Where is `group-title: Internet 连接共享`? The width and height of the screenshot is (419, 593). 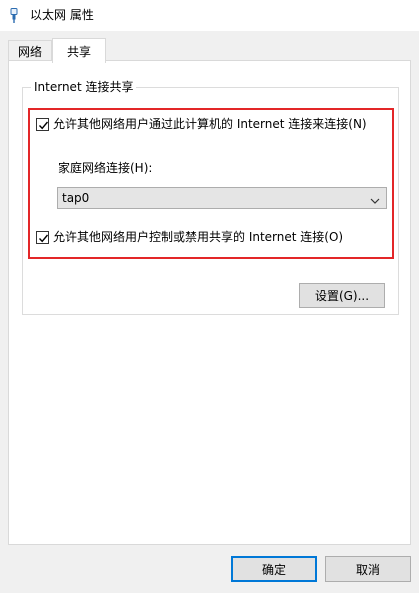
group-title: Internet 连接共享 is located at coordinates (84, 87).